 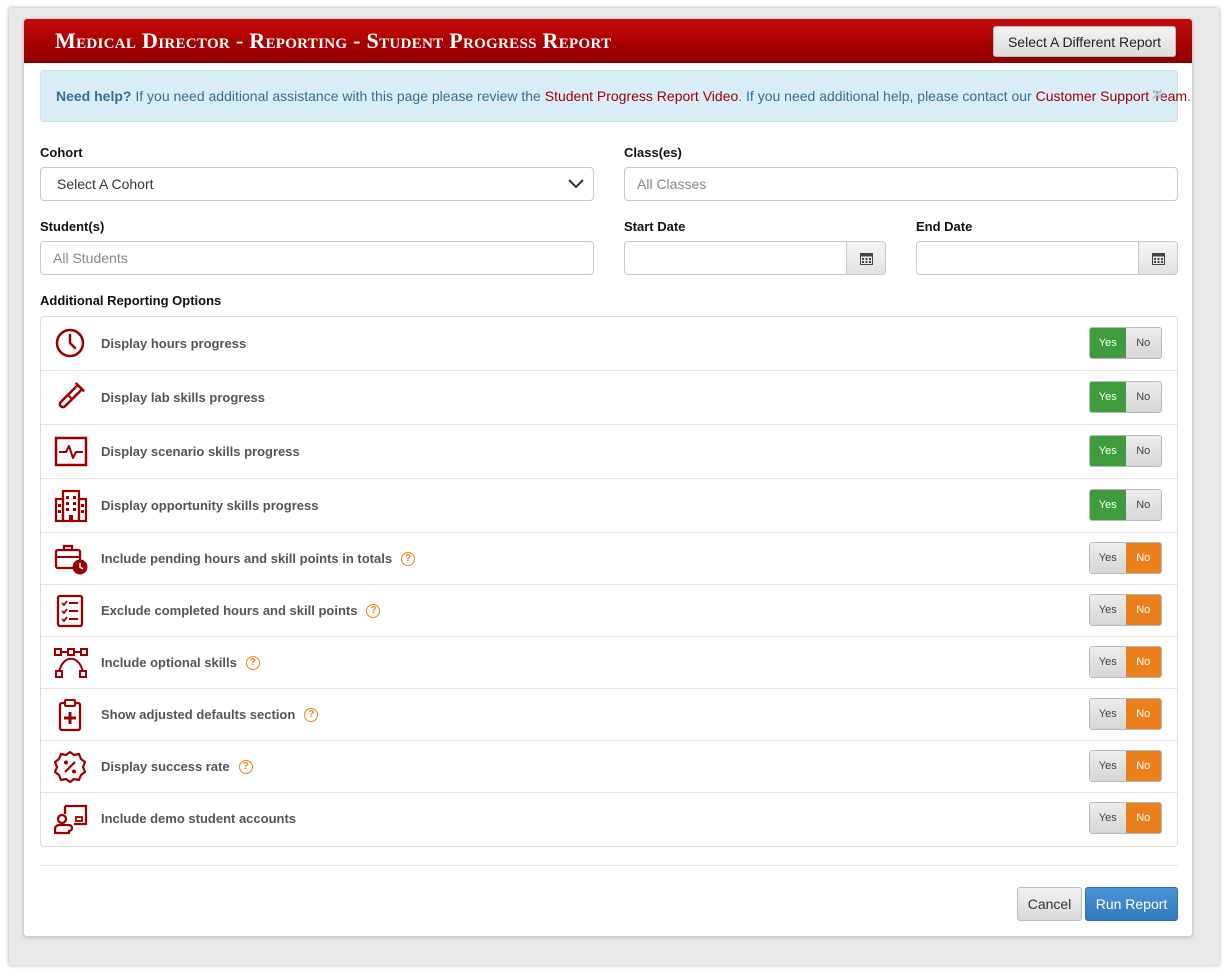 I want to click on option-label-text: Include optional skills, so click(x=169, y=662).